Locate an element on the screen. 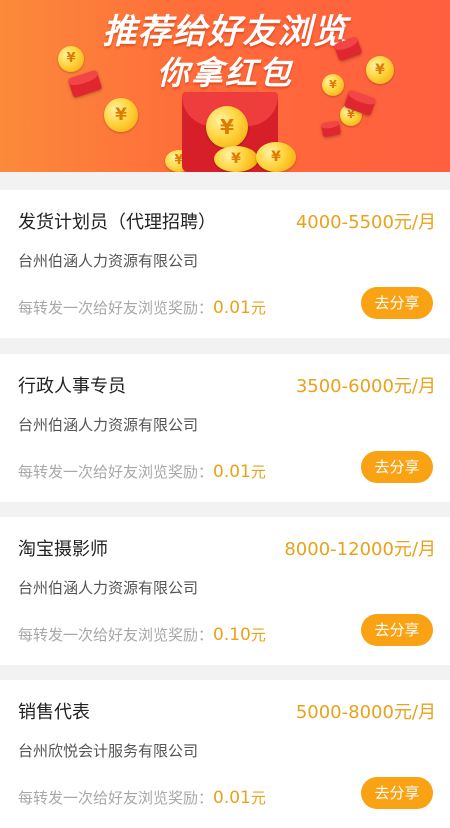 Image resolution: width=450 pixels, height=828 pixels. job-salary: 3500-6000元/月 is located at coordinates (365, 386).